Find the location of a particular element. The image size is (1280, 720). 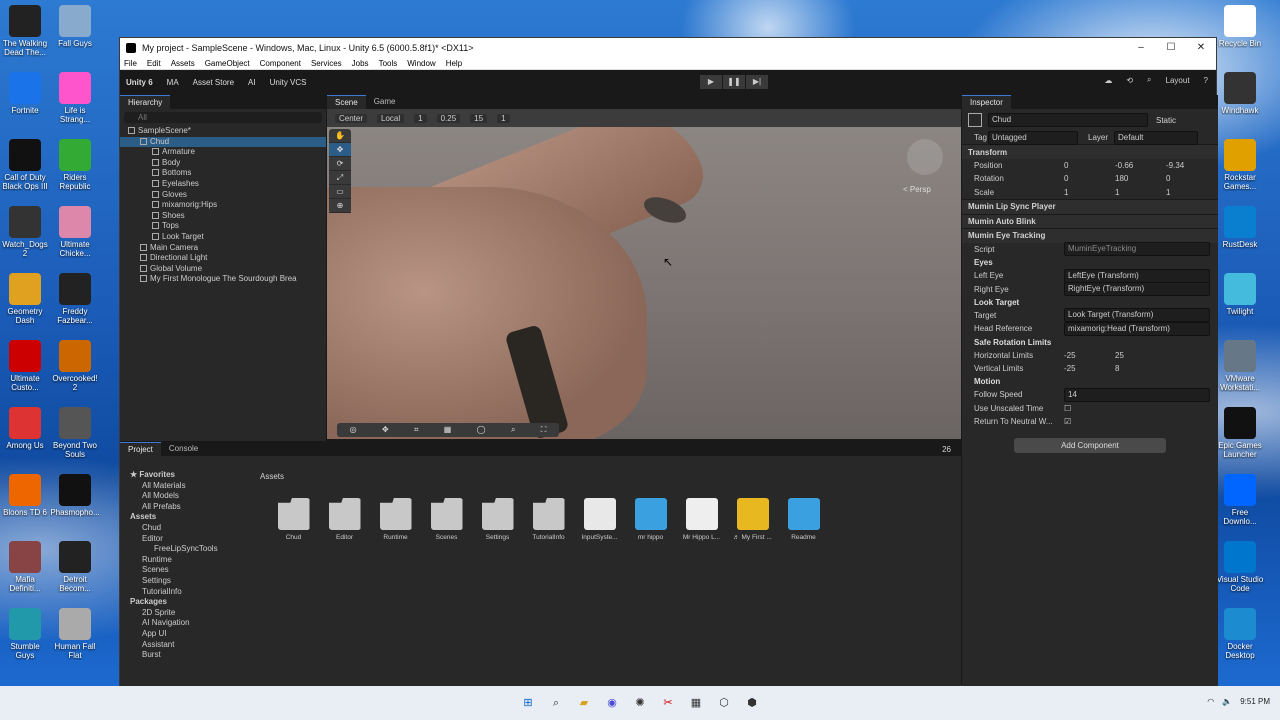

menu-window: Window is located at coordinates (421, 63).